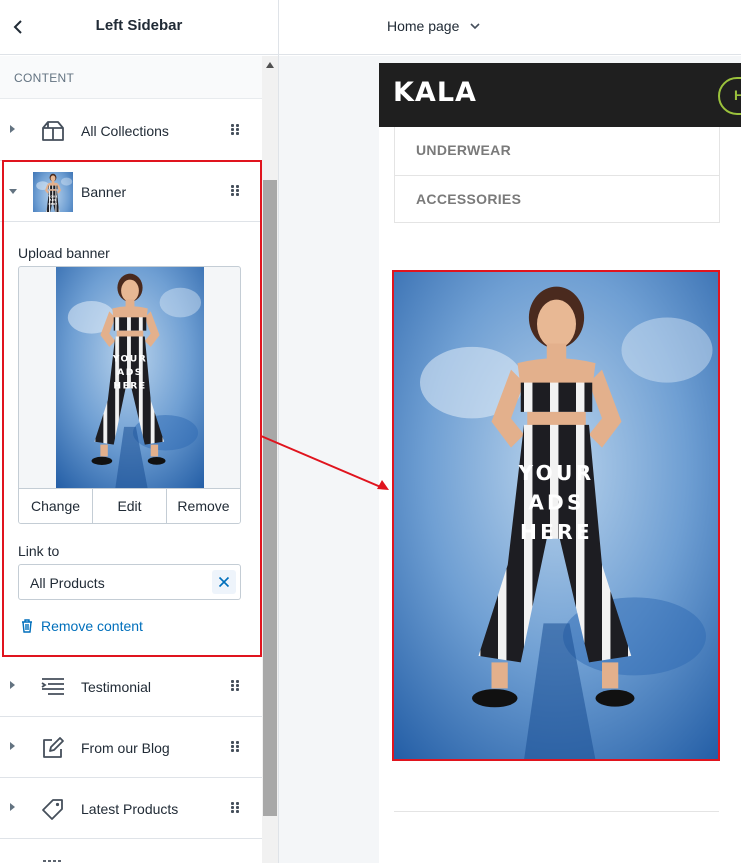 The width and height of the screenshot is (741, 863). I want to click on edit-image-button: Edit, so click(130, 506).